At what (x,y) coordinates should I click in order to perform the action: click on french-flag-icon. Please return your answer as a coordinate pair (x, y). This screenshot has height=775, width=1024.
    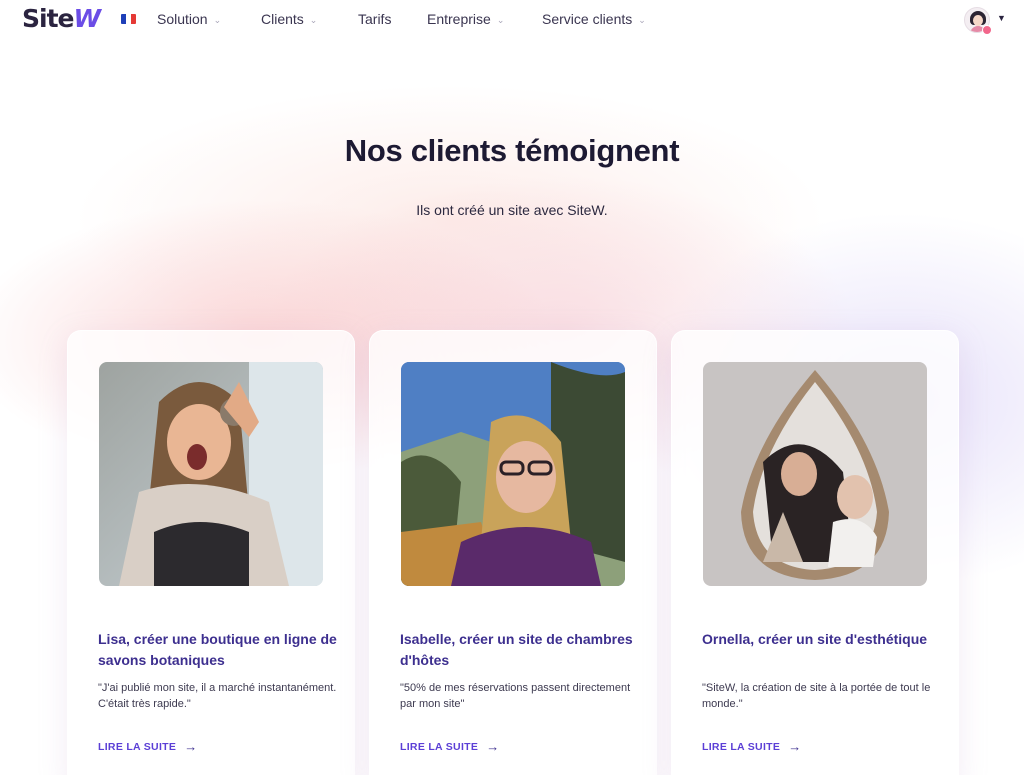
    Looking at the image, I should click on (128, 19).